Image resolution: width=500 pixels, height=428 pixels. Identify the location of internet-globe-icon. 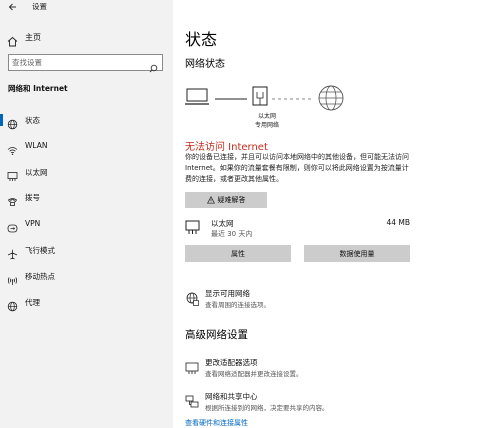
(331, 98).